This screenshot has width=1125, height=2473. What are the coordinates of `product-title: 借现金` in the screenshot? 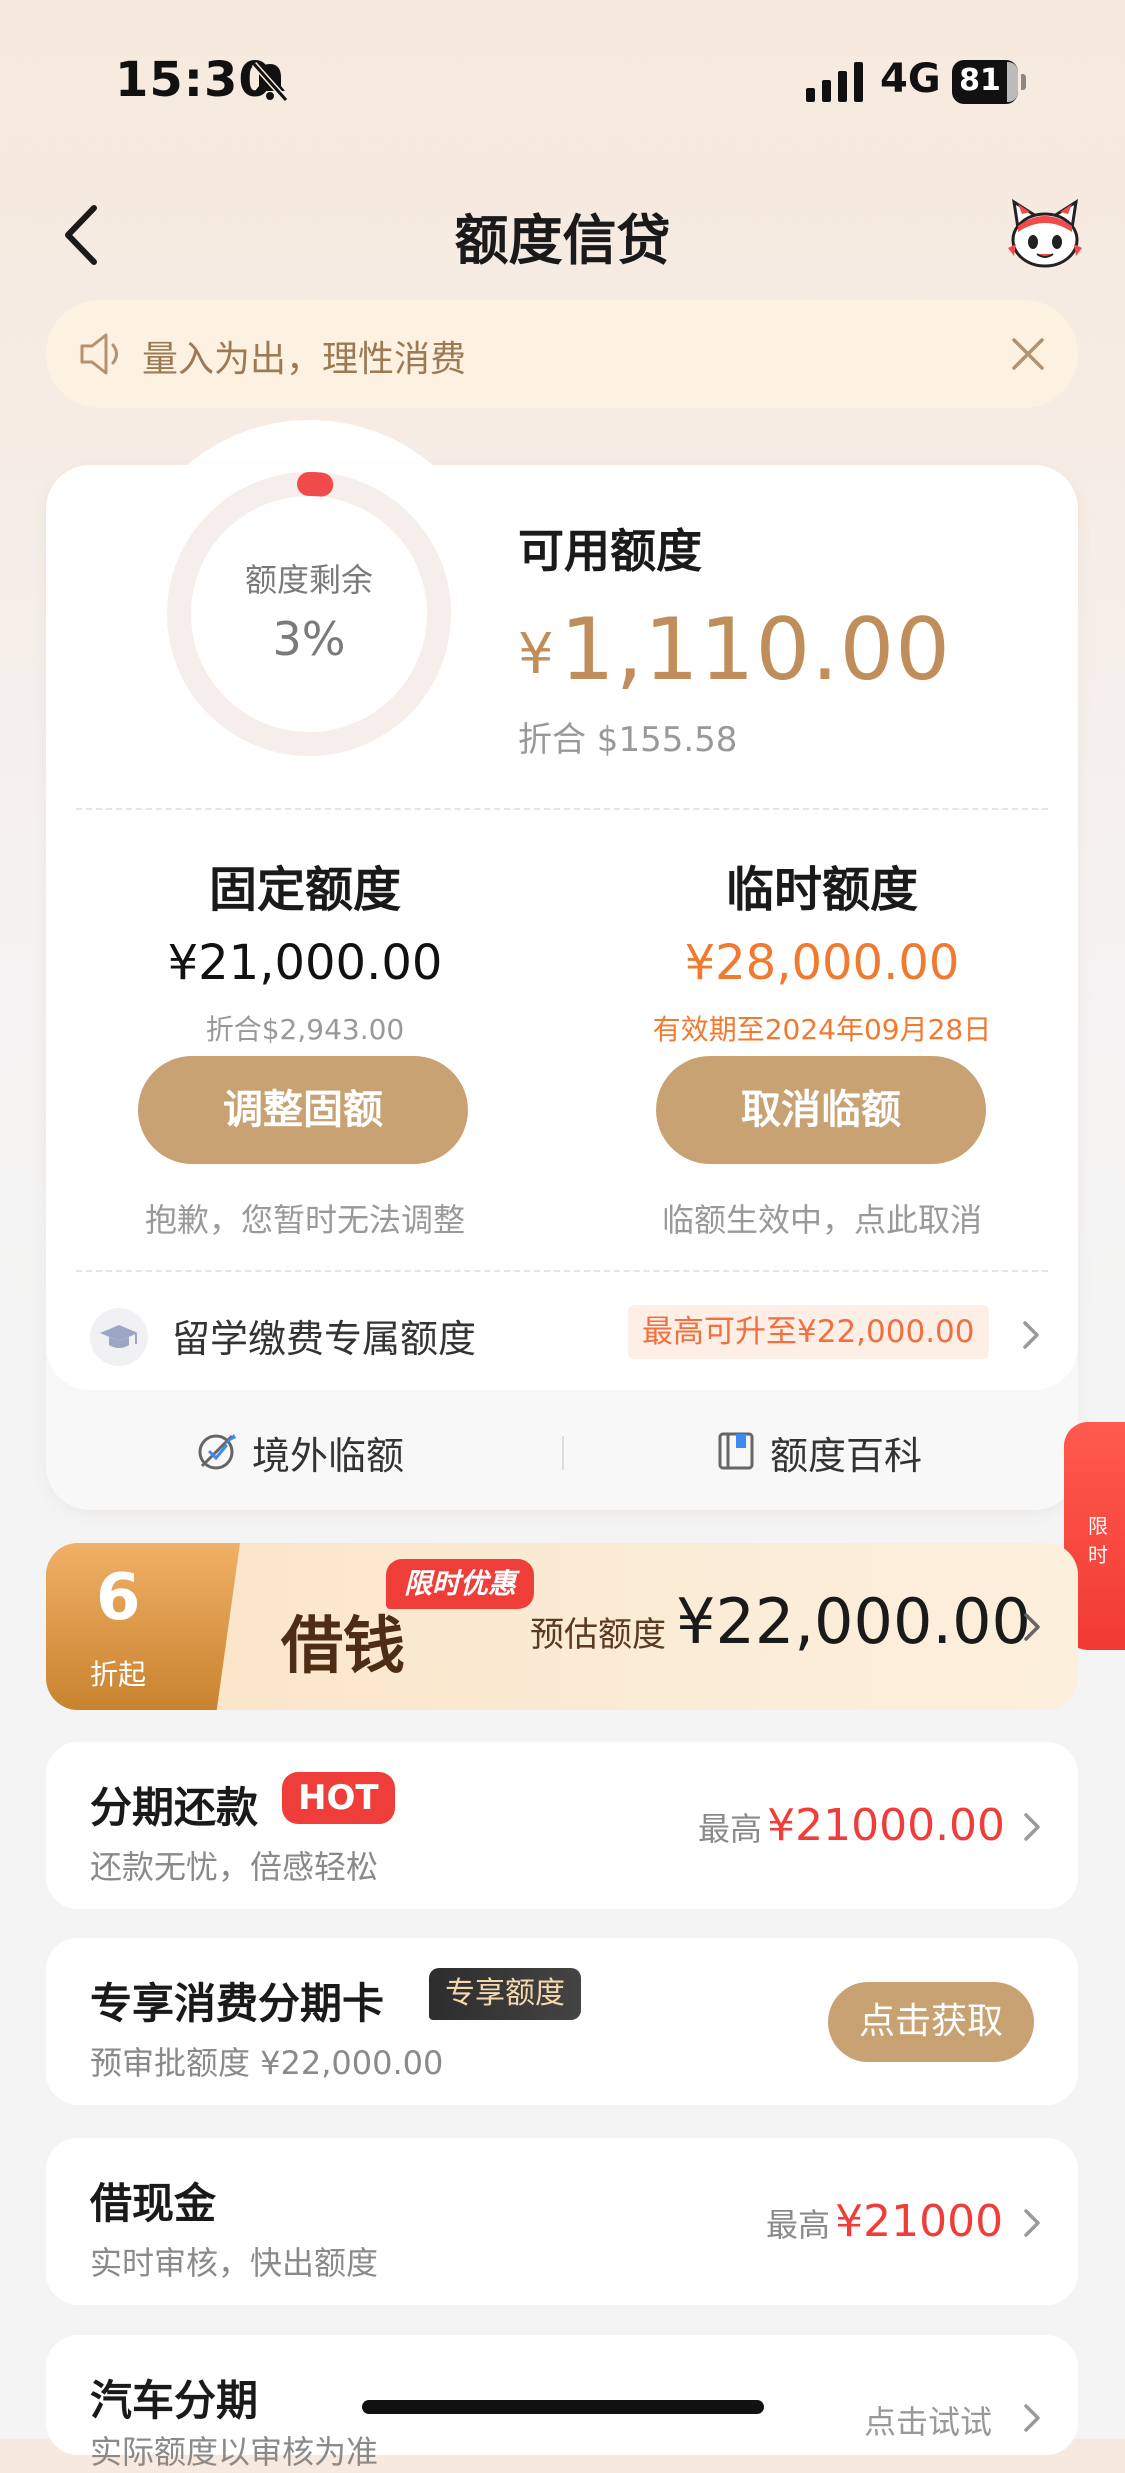 It's located at (153, 2203).